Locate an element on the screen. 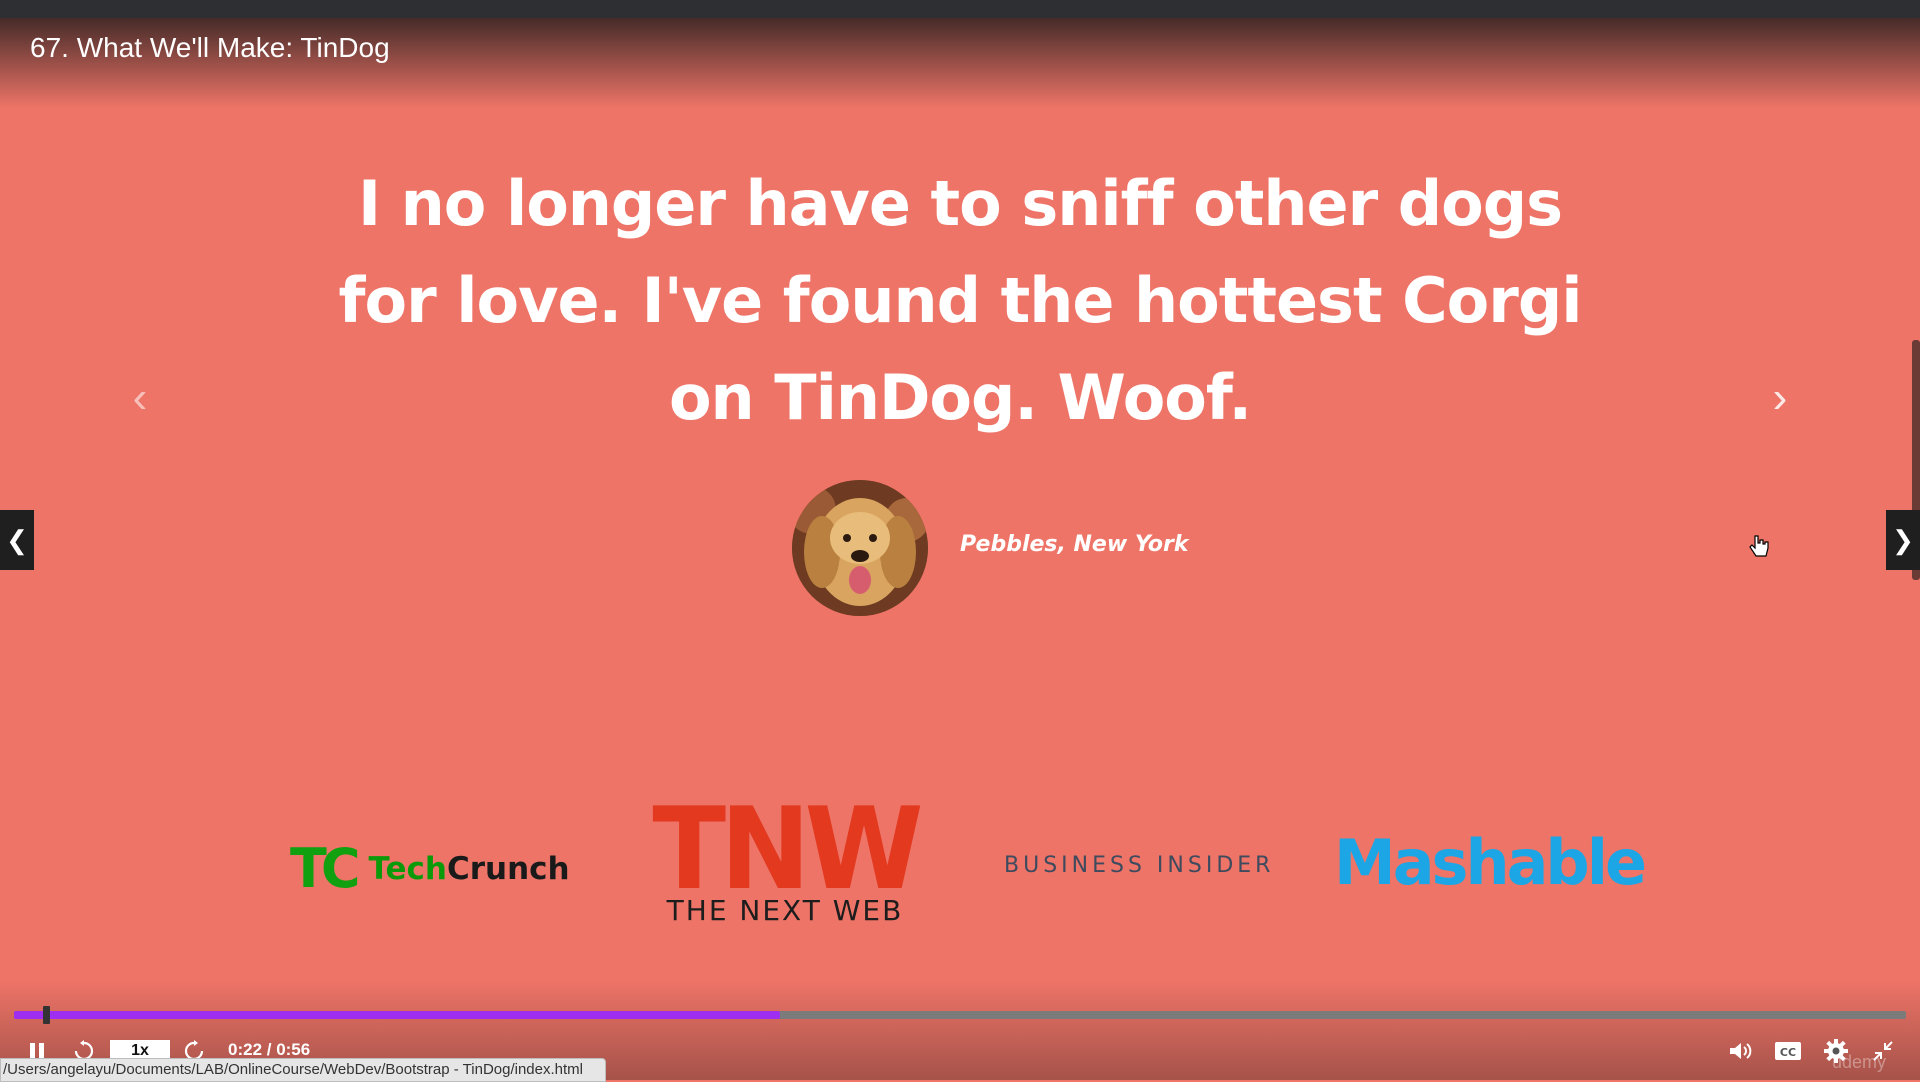  tnw-logo: TNW THE NEXT WEB is located at coordinates (785, 855).